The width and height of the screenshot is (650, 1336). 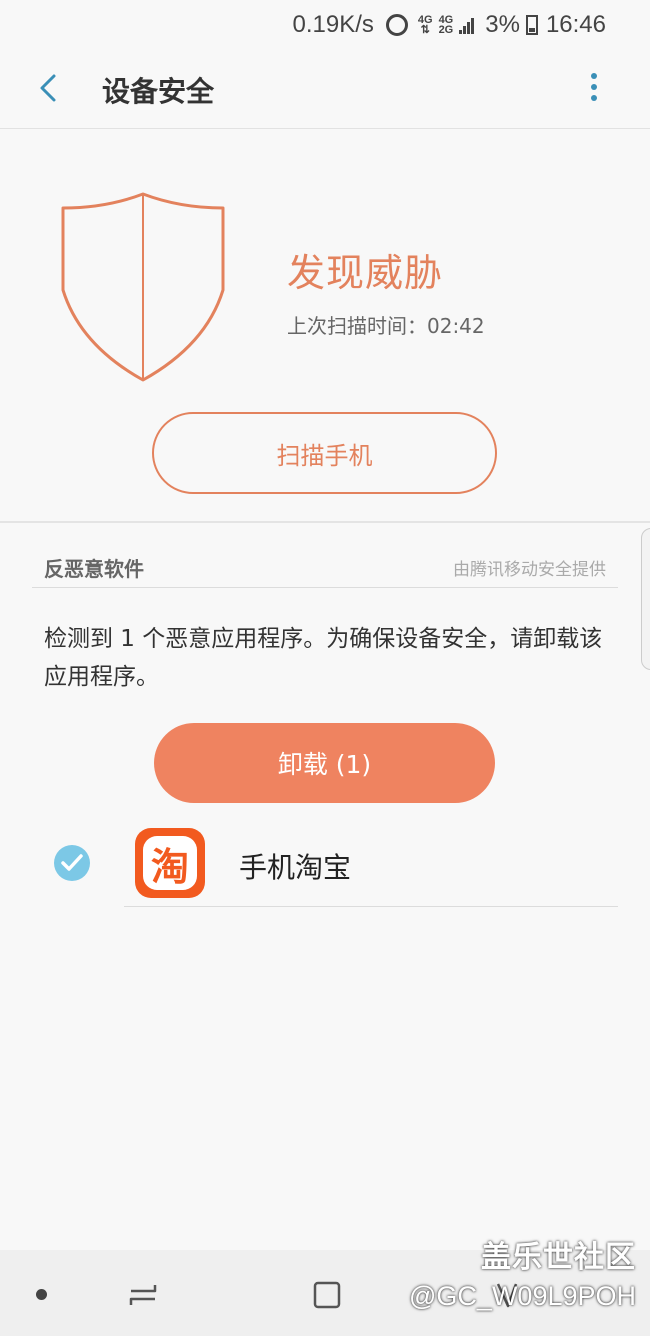 I want to click on last-scan-time: 上次扫描时间：02:42, so click(x=386, y=326).